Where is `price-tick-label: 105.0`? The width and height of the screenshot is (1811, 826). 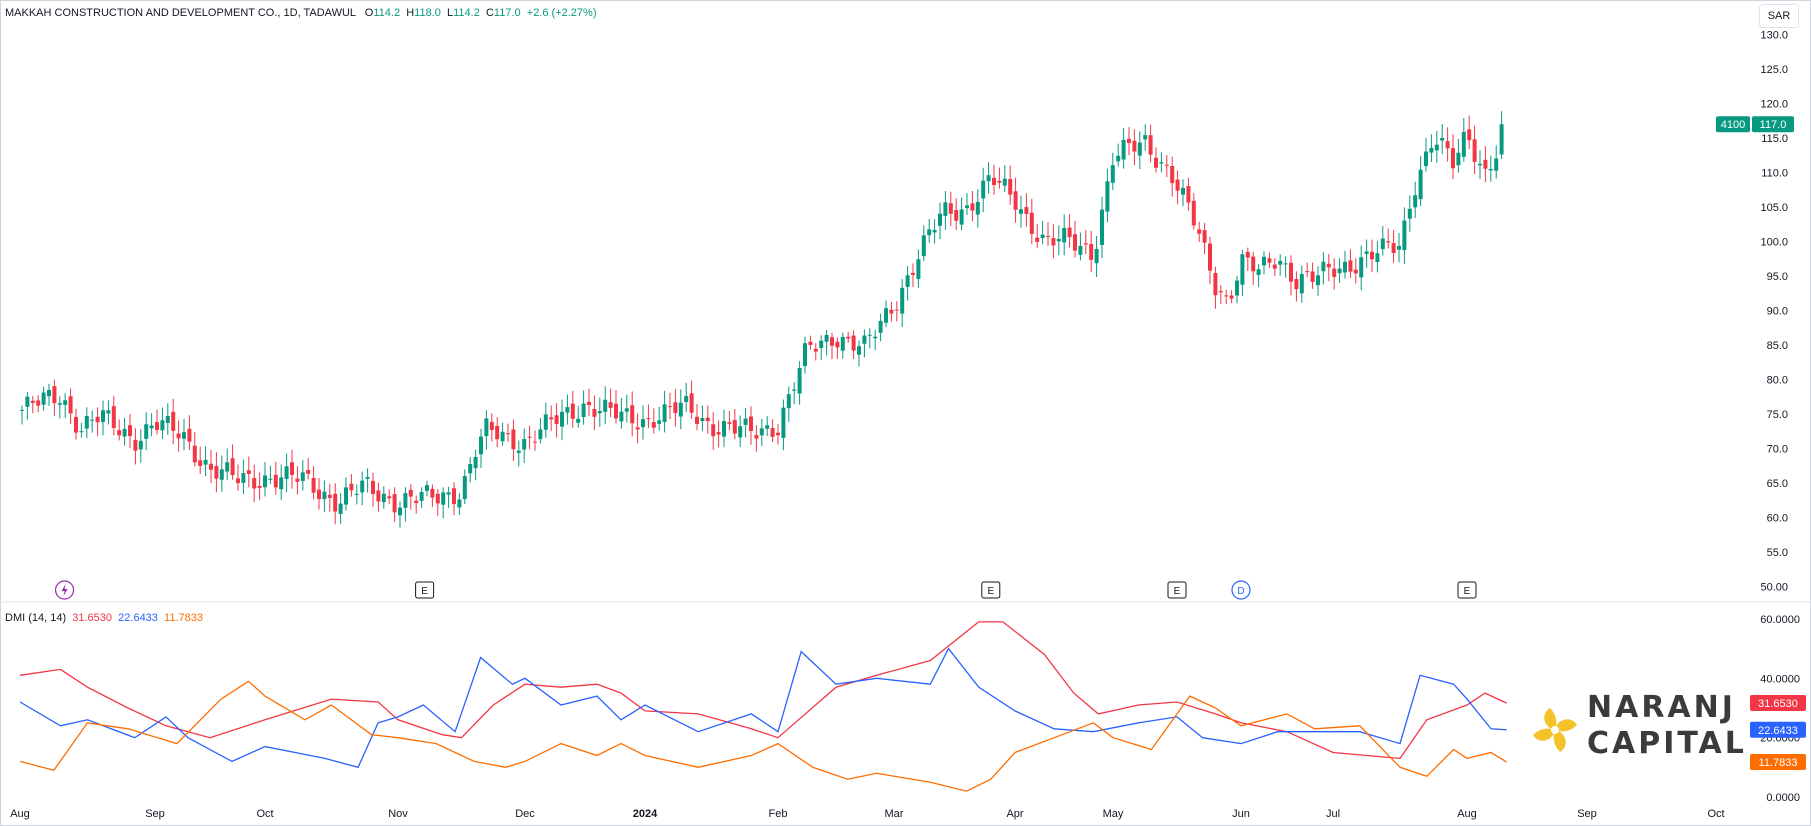 price-tick-label: 105.0 is located at coordinates (1774, 208).